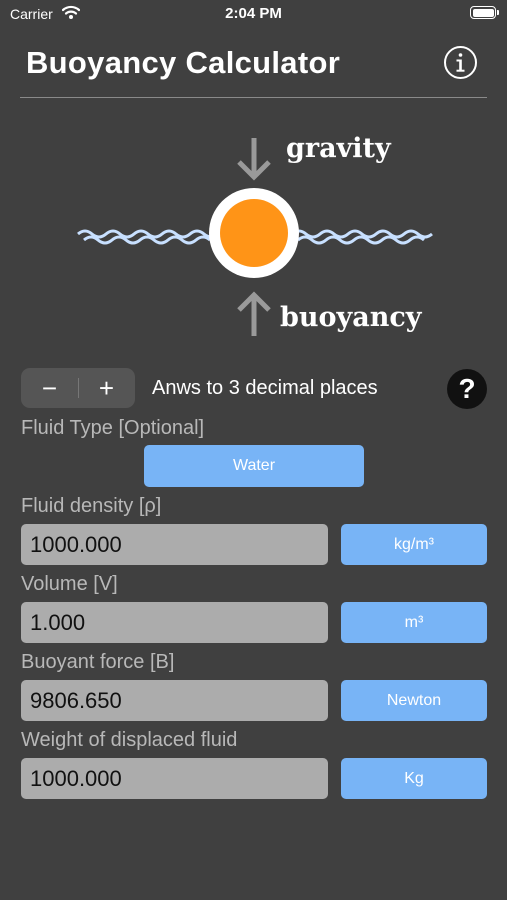  I want to click on page-title: Buoyancy Calculator, so click(183, 62).